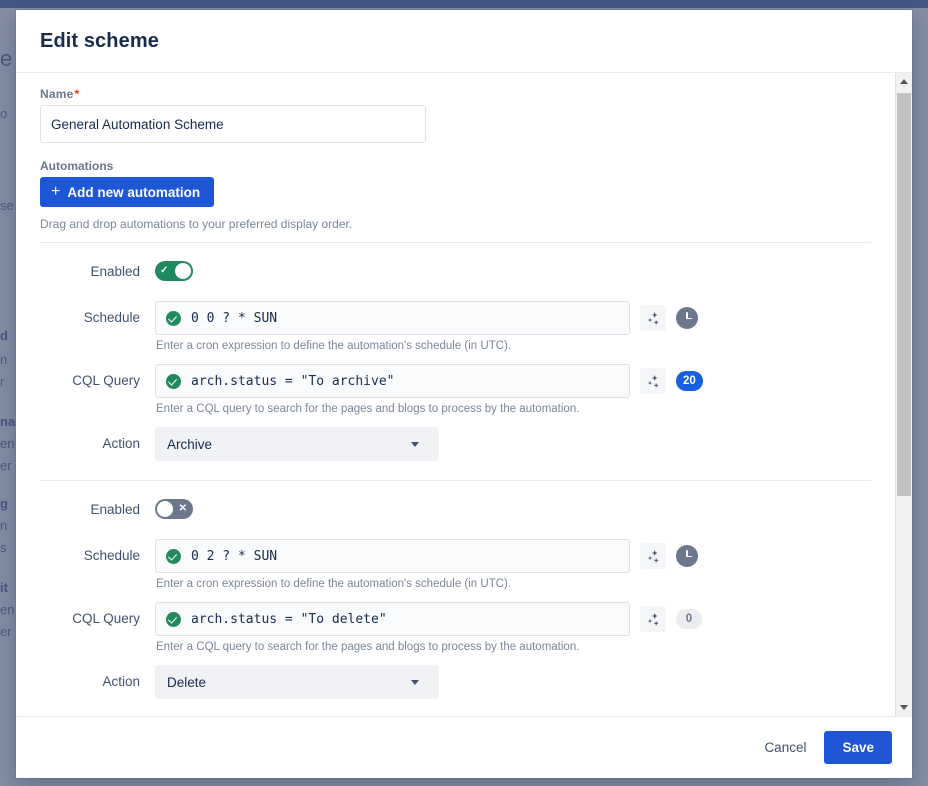 The width and height of the screenshot is (928, 786). I want to click on toggle-state-icon: ✕, so click(182, 508).